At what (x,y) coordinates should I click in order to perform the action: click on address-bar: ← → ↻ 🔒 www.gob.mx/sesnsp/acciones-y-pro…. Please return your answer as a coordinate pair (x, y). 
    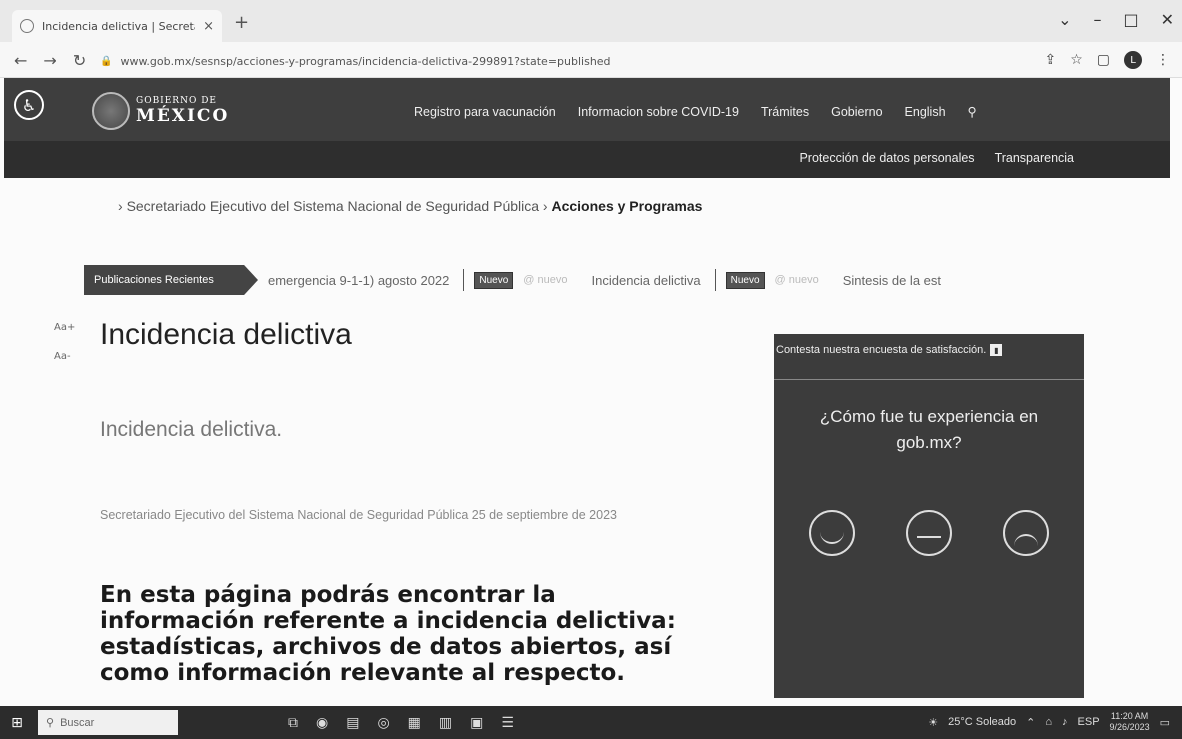
    Looking at the image, I should click on (591, 60).